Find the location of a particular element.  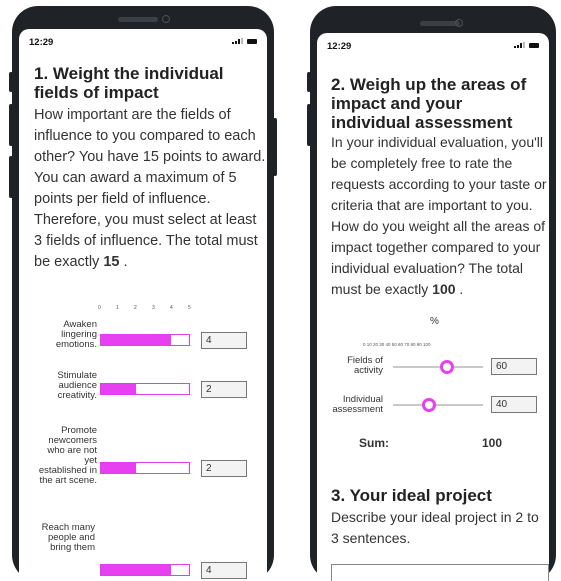

slider-label: Individual assessment is located at coordinates (357, 404).